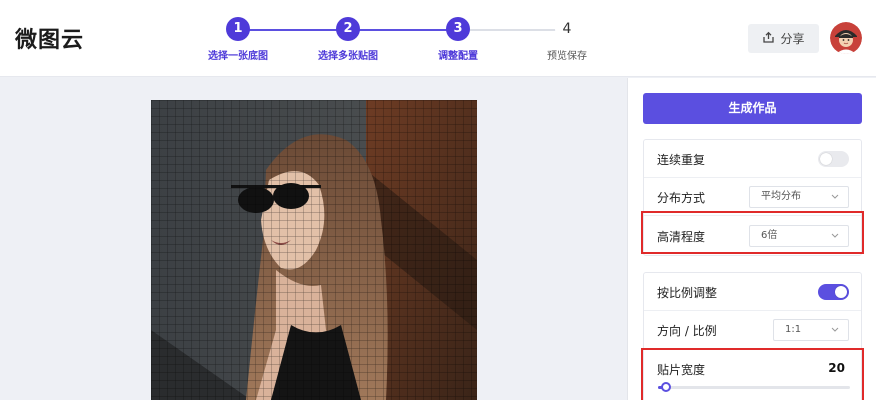 This screenshot has height=400, width=876. Describe the element at coordinates (458, 56) in the screenshot. I see `step-label: 调整配置` at that location.